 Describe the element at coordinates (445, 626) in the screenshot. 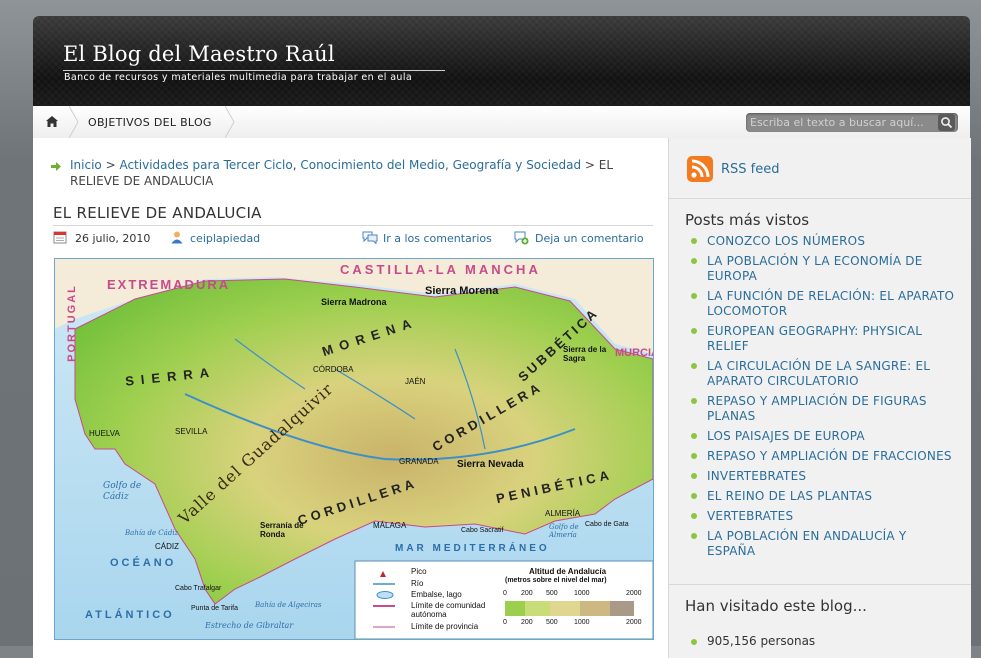

I see `legend-item-province-border: Límite de provincia` at that location.